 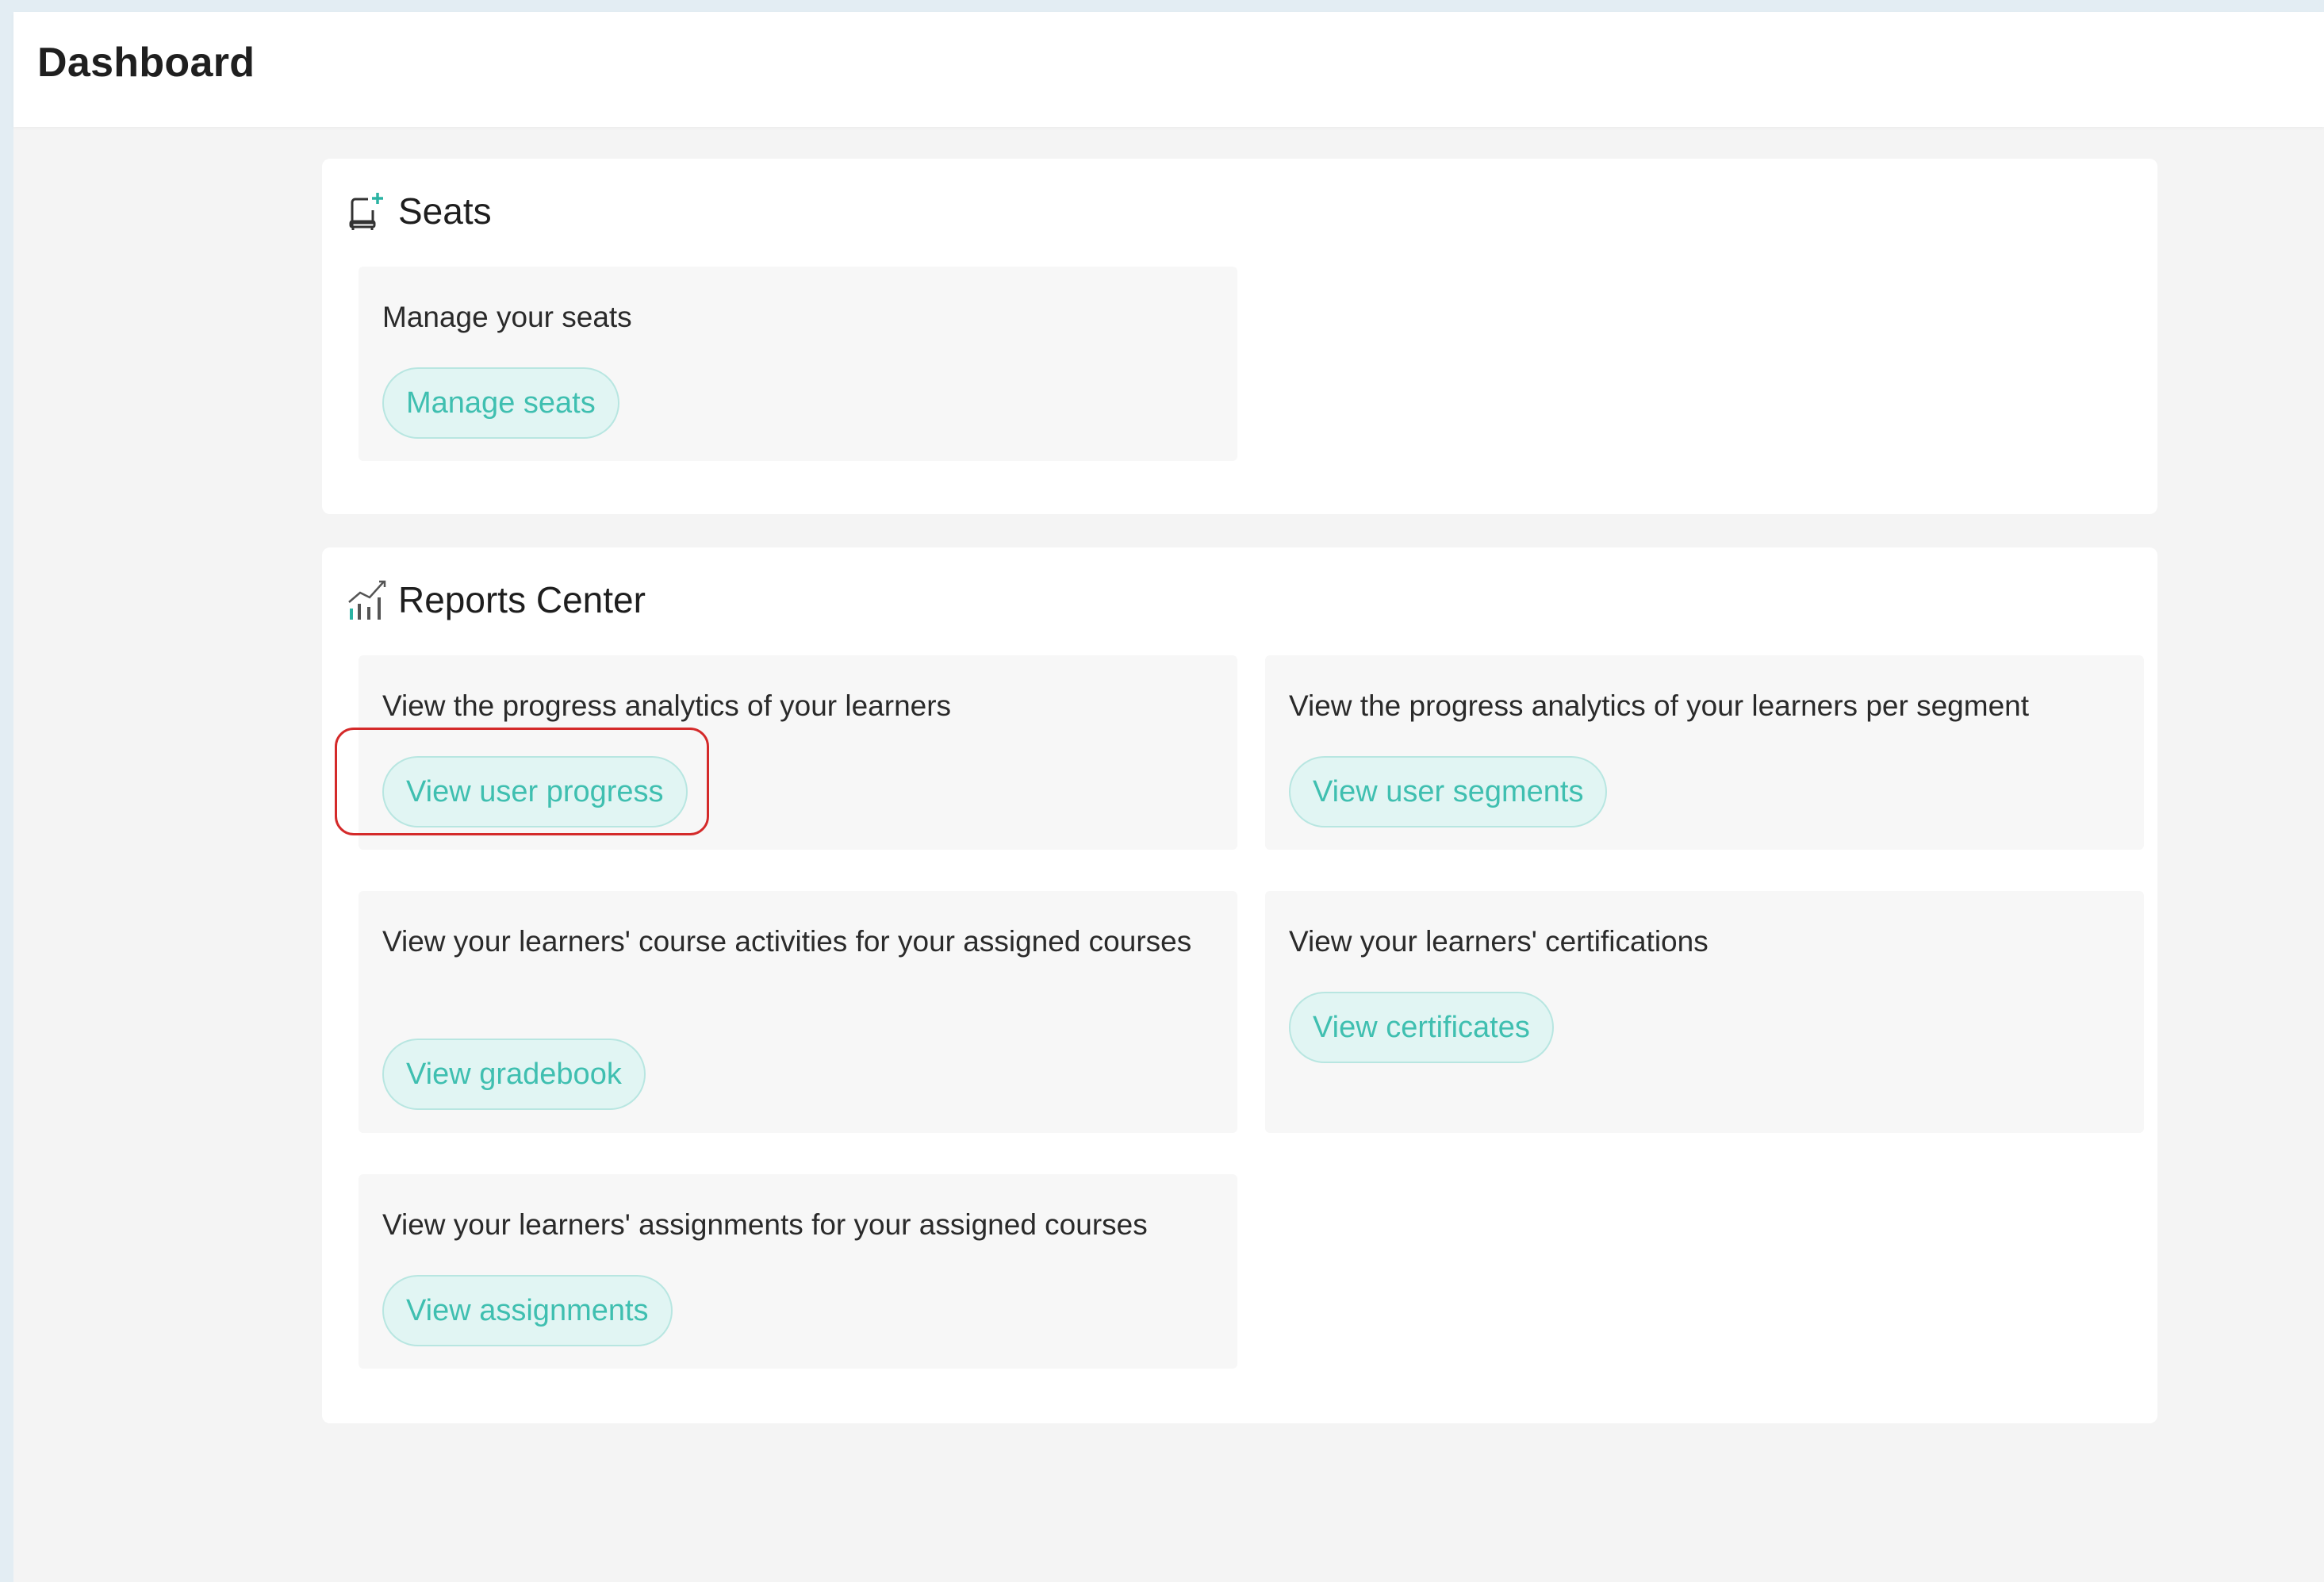 I want to click on view-user-segments-button: View user segments, so click(x=1449, y=792).